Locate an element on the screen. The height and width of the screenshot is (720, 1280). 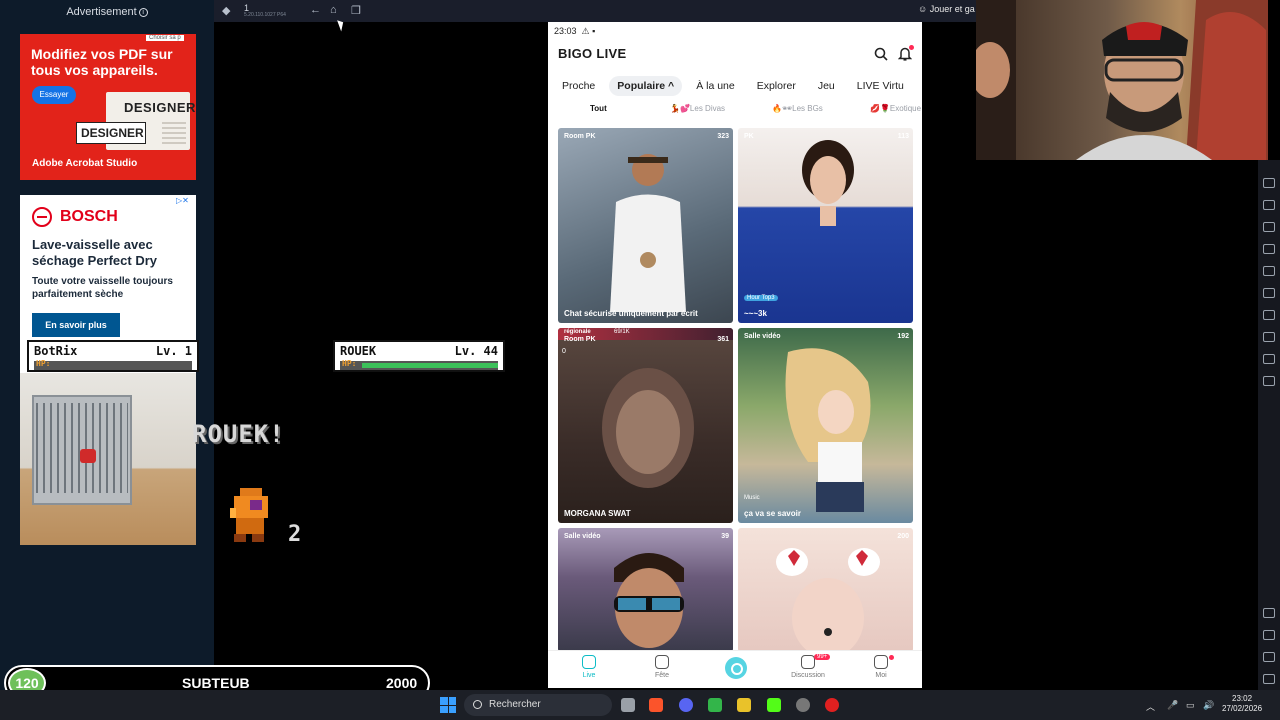
card-viewers: 323 is located at coordinates (723, 136).